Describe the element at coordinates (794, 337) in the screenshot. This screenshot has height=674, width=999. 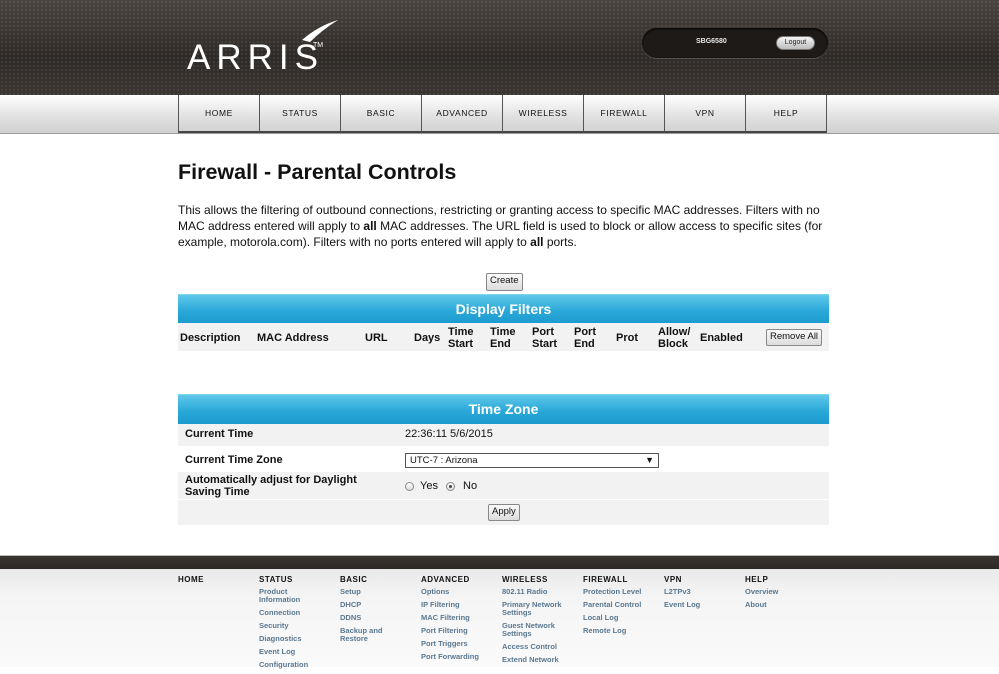
I see `remove-all-button: Remove All` at that location.